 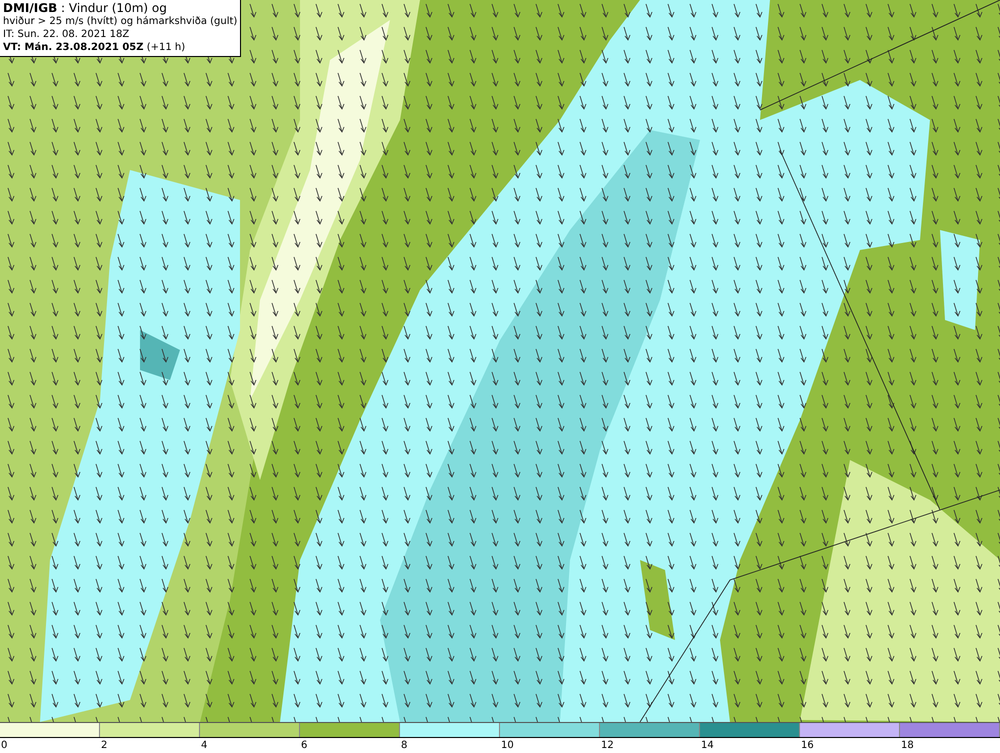 I want to click on scale-label: 14, so click(x=707, y=745).